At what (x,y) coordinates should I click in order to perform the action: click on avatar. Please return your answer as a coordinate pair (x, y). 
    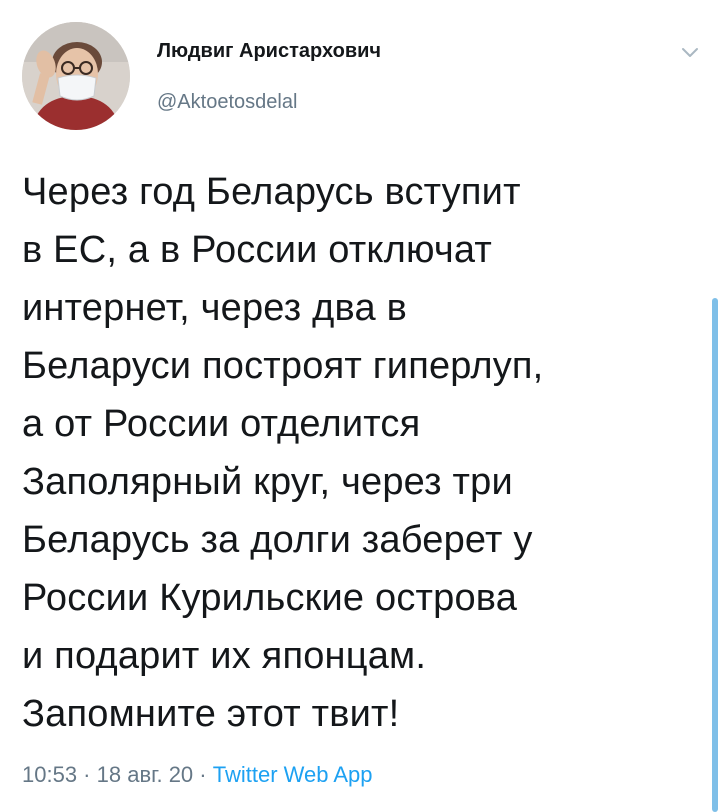
    Looking at the image, I should click on (76, 76).